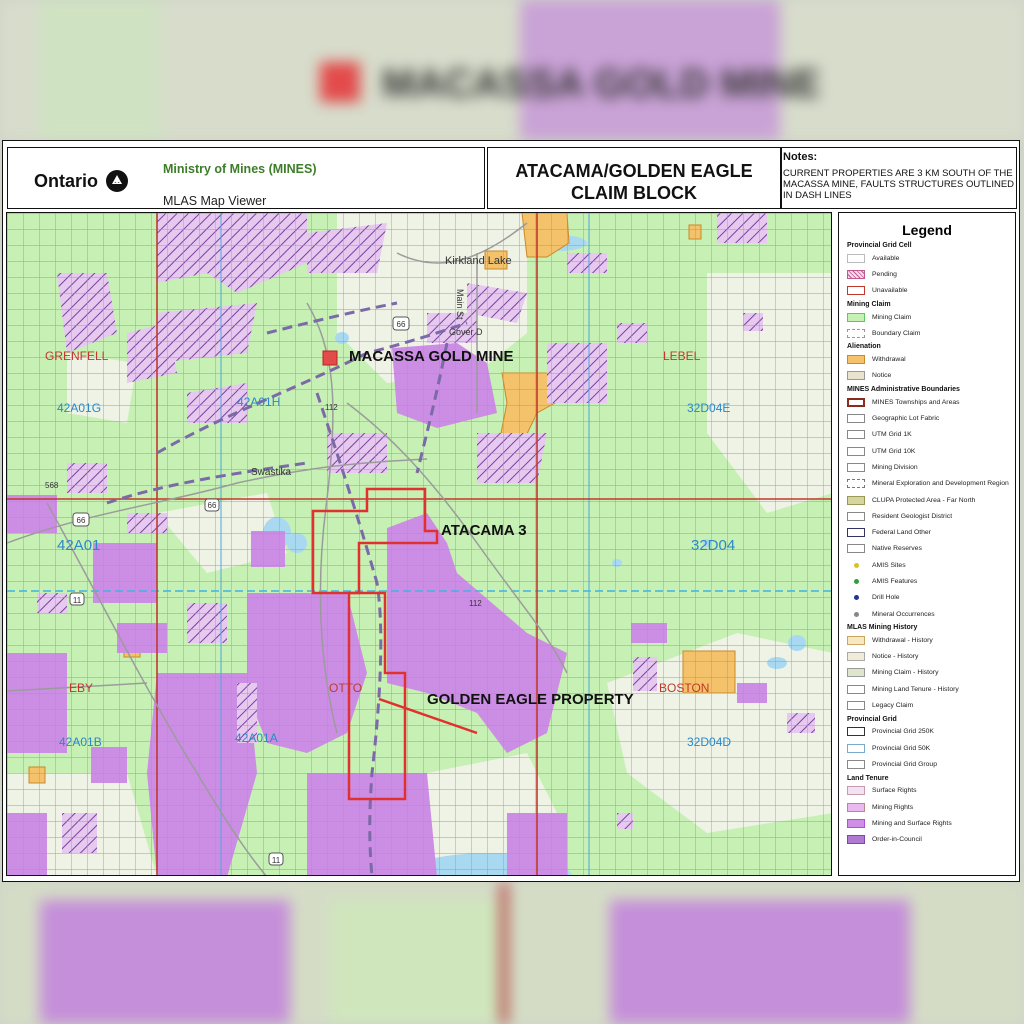  What do you see at coordinates (79, 545) in the screenshot?
I see `grid-label-42a01: 42A01` at bounding box center [79, 545].